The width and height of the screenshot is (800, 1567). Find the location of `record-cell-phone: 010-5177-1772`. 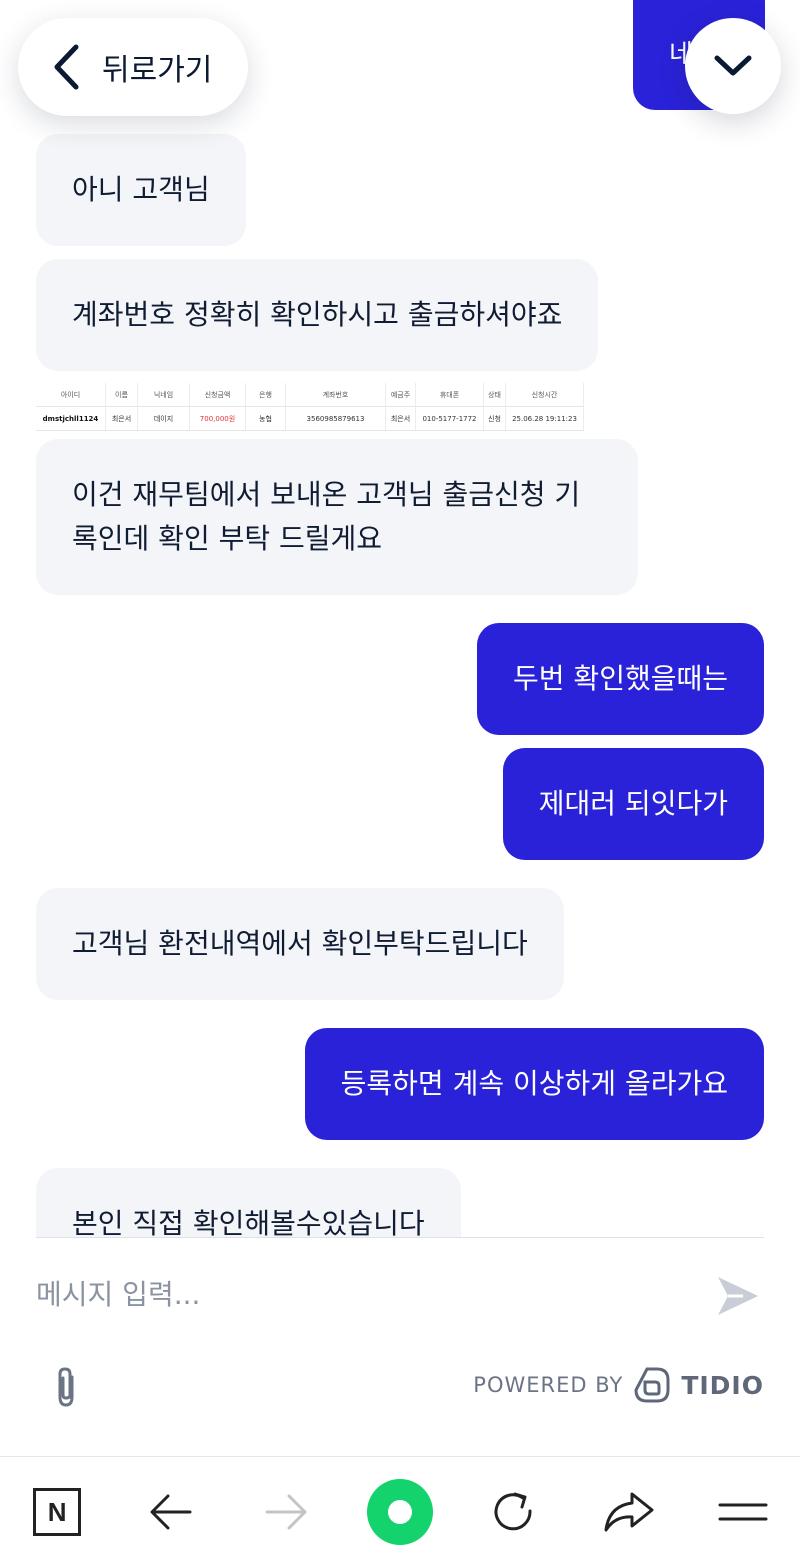

record-cell-phone: 010-5177-1772 is located at coordinates (450, 418).